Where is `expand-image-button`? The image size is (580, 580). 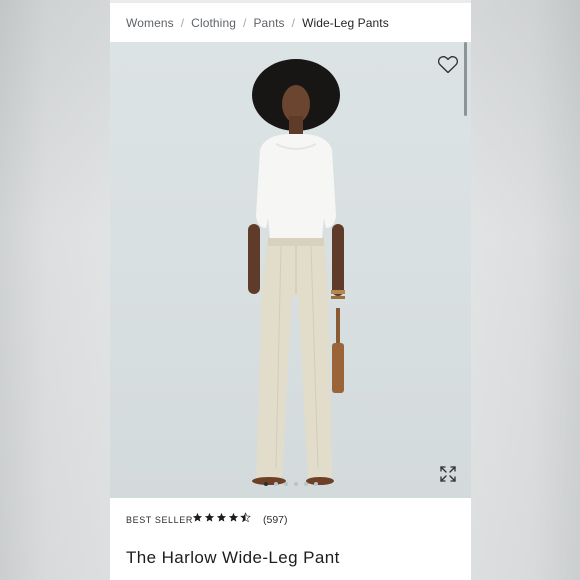
expand-image-button is located at coordinates (448, 474).